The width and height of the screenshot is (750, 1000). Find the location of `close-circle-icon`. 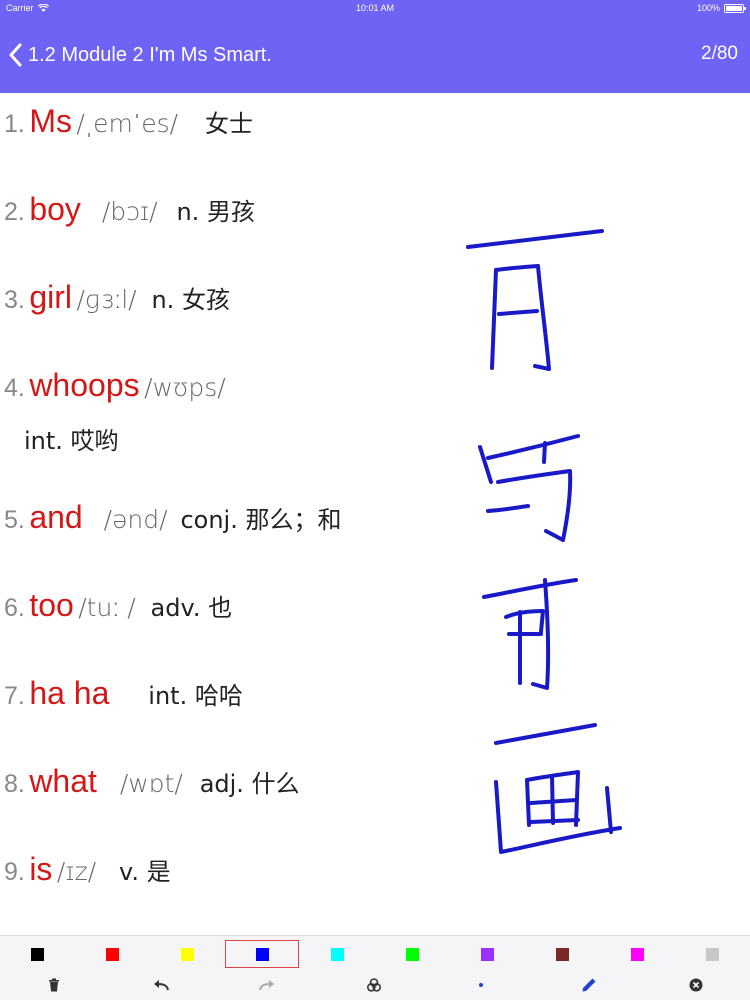

close-circle-icon is located at coordinates (696, 985).